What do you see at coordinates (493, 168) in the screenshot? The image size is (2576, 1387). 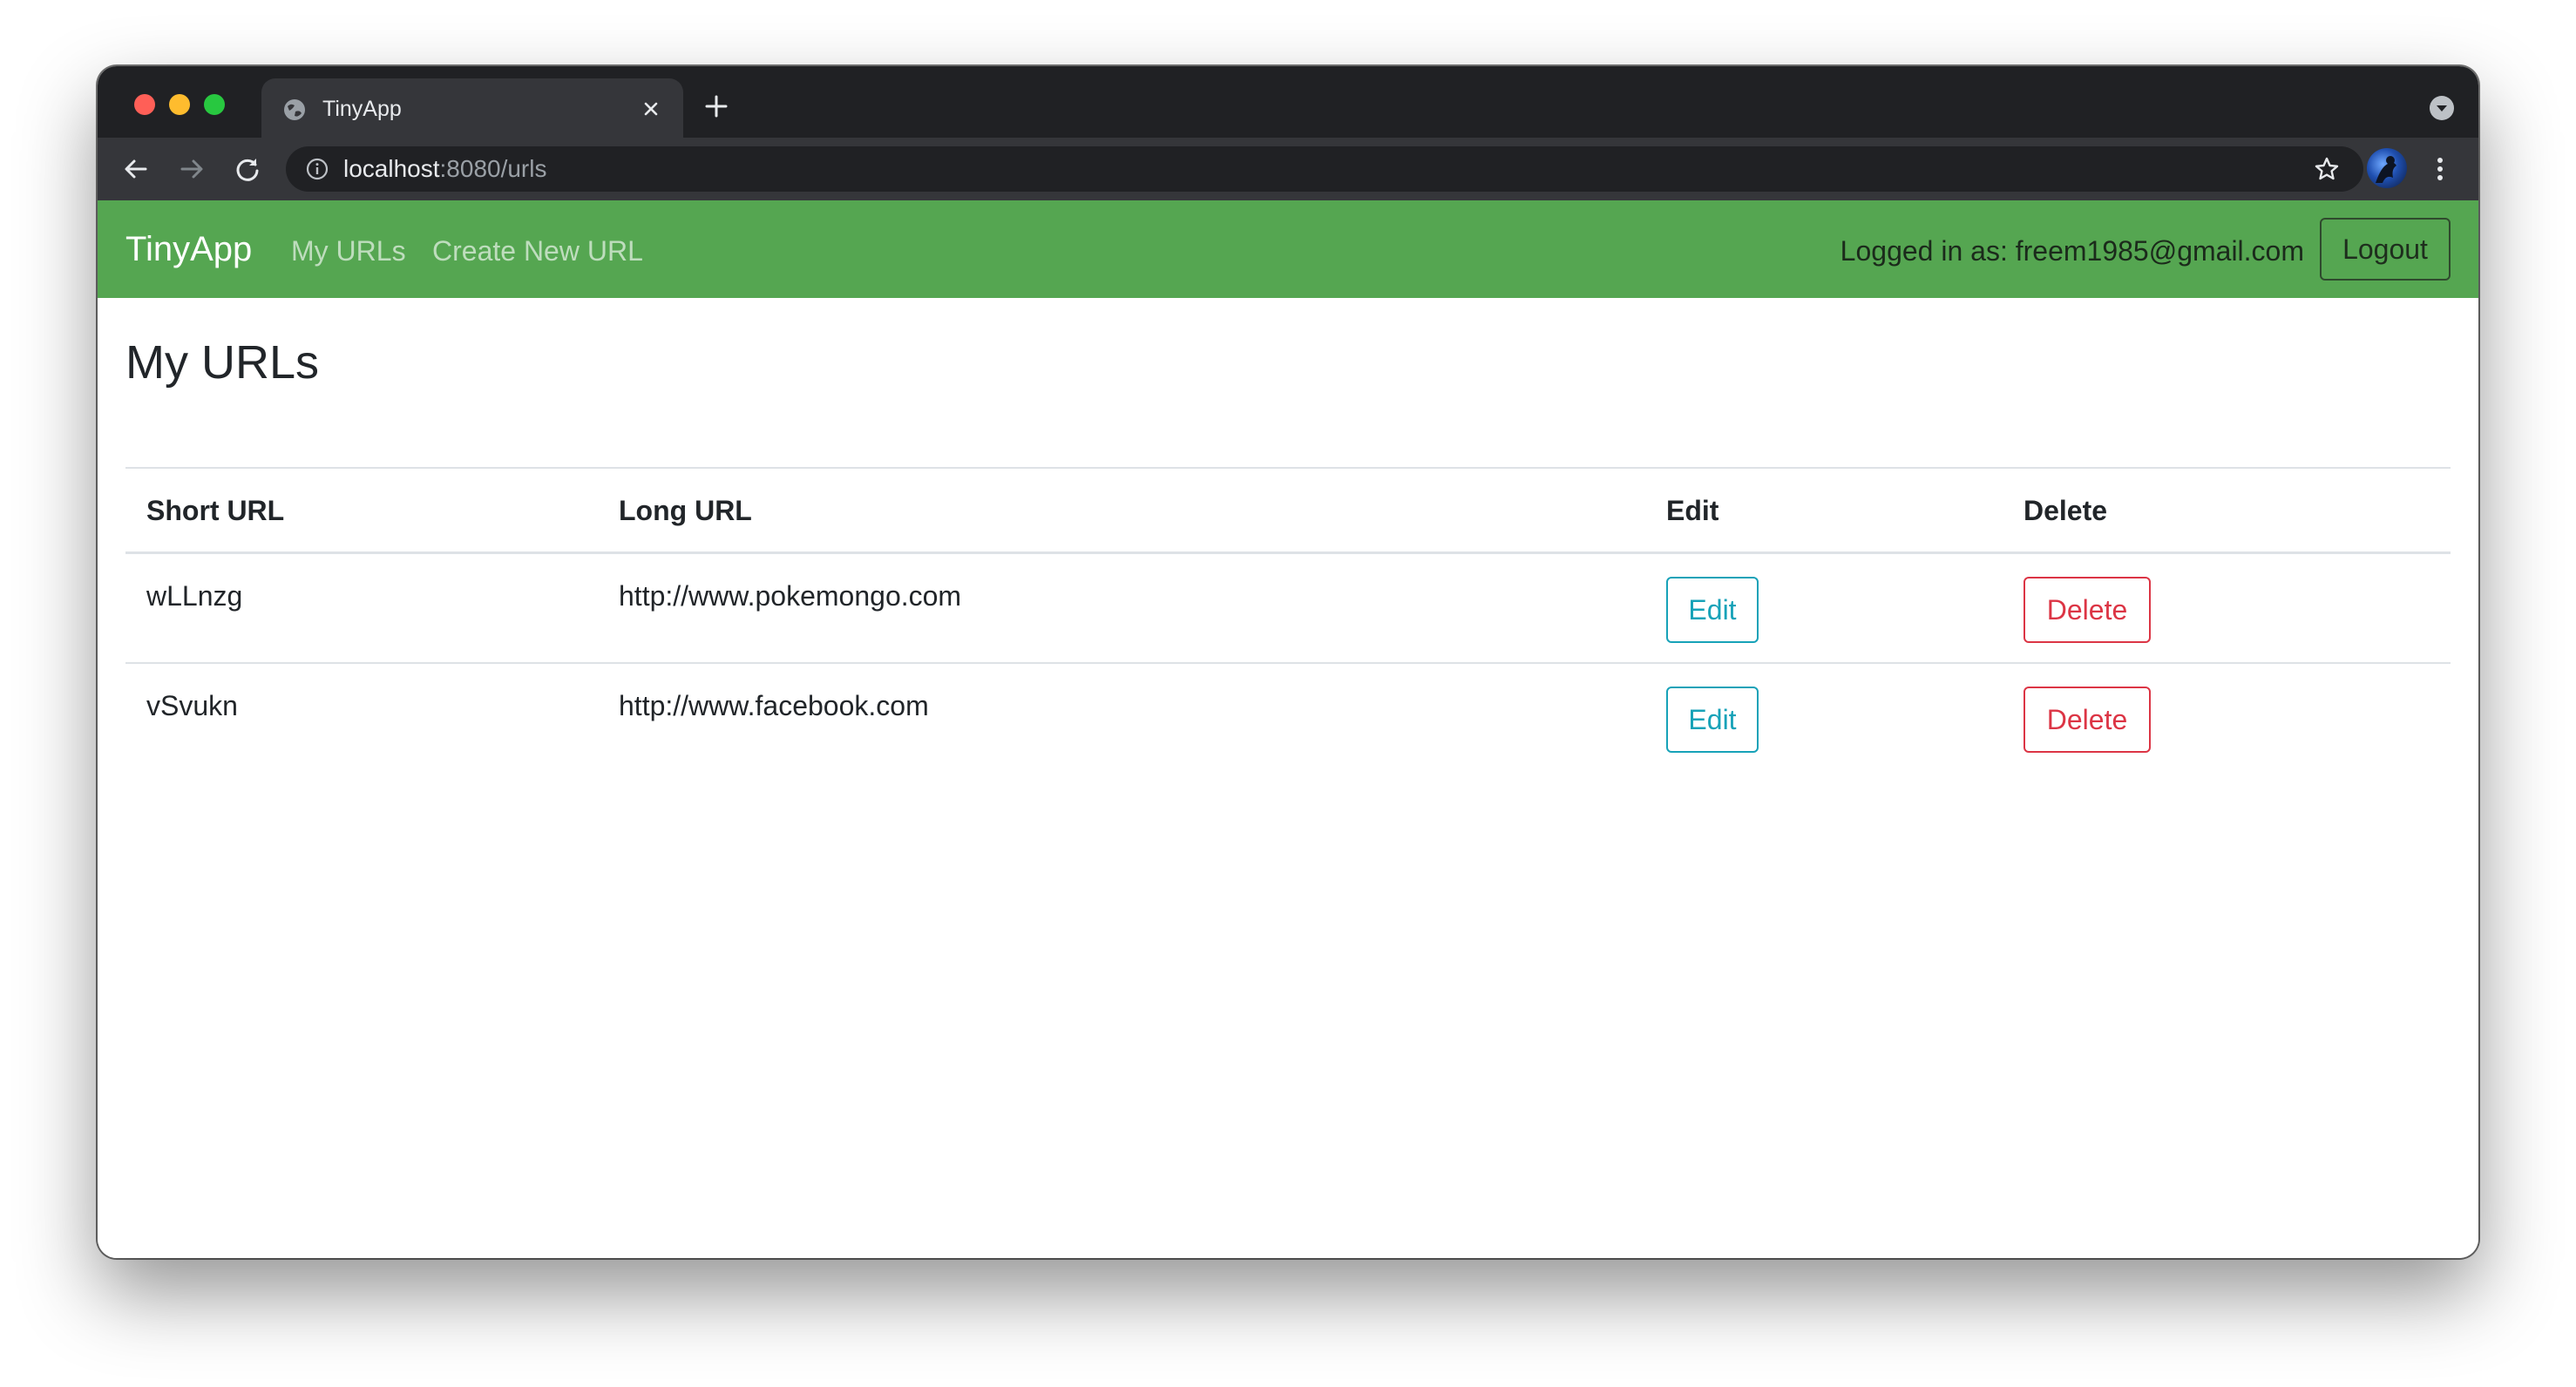 I see `url-path: :8080/urls` at bounding box center [493, 168].